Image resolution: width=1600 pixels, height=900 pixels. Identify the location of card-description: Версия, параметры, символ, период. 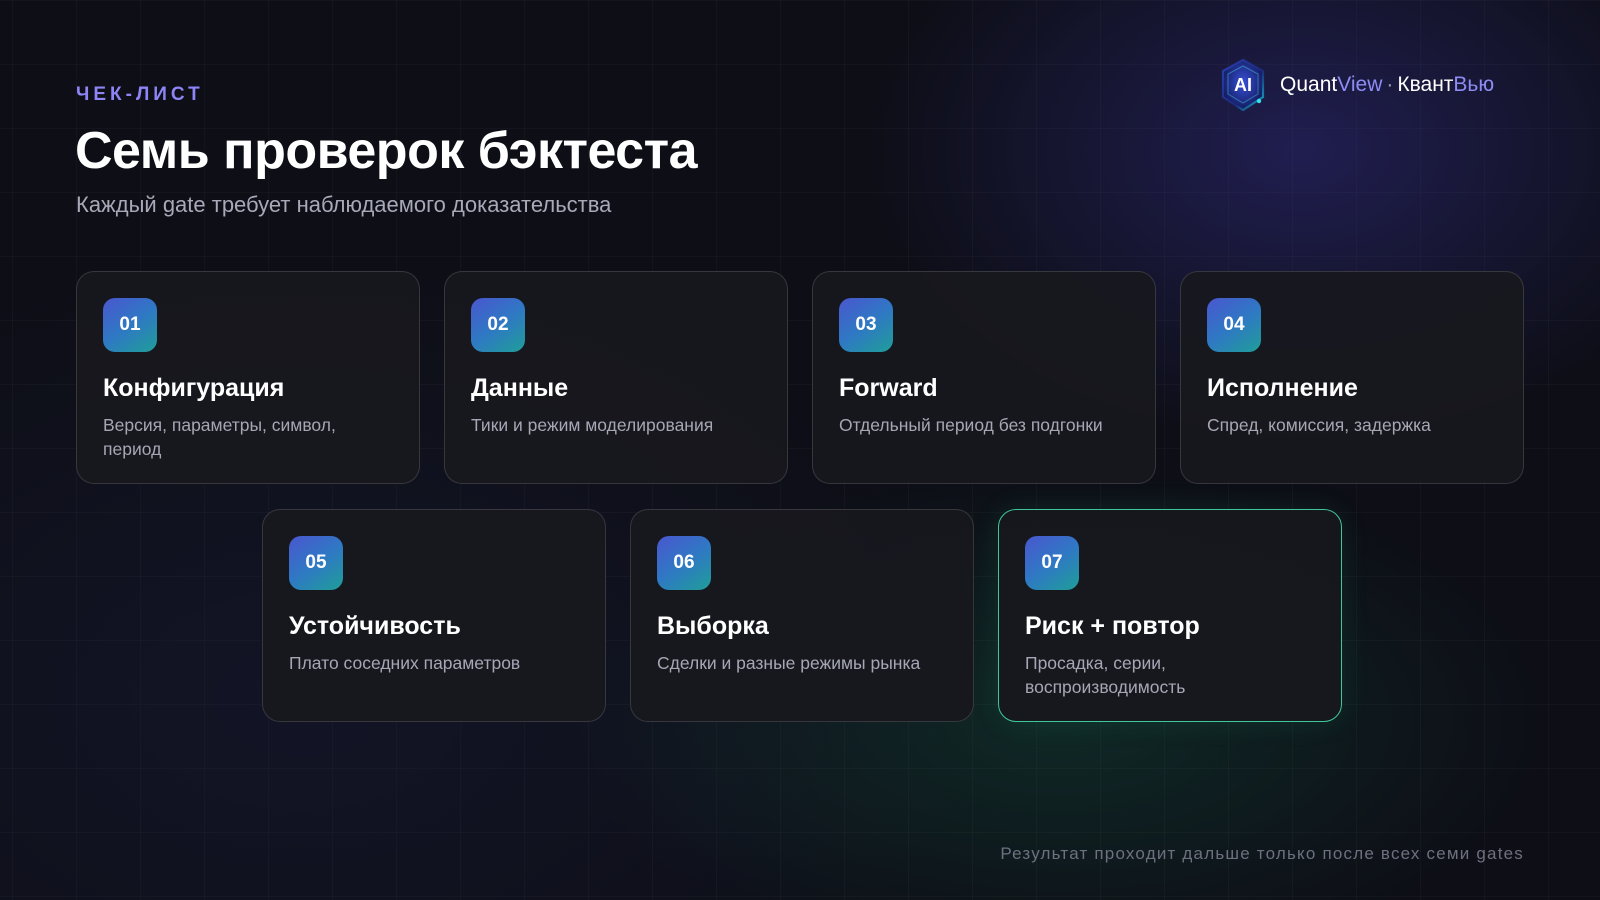
(219, 437).